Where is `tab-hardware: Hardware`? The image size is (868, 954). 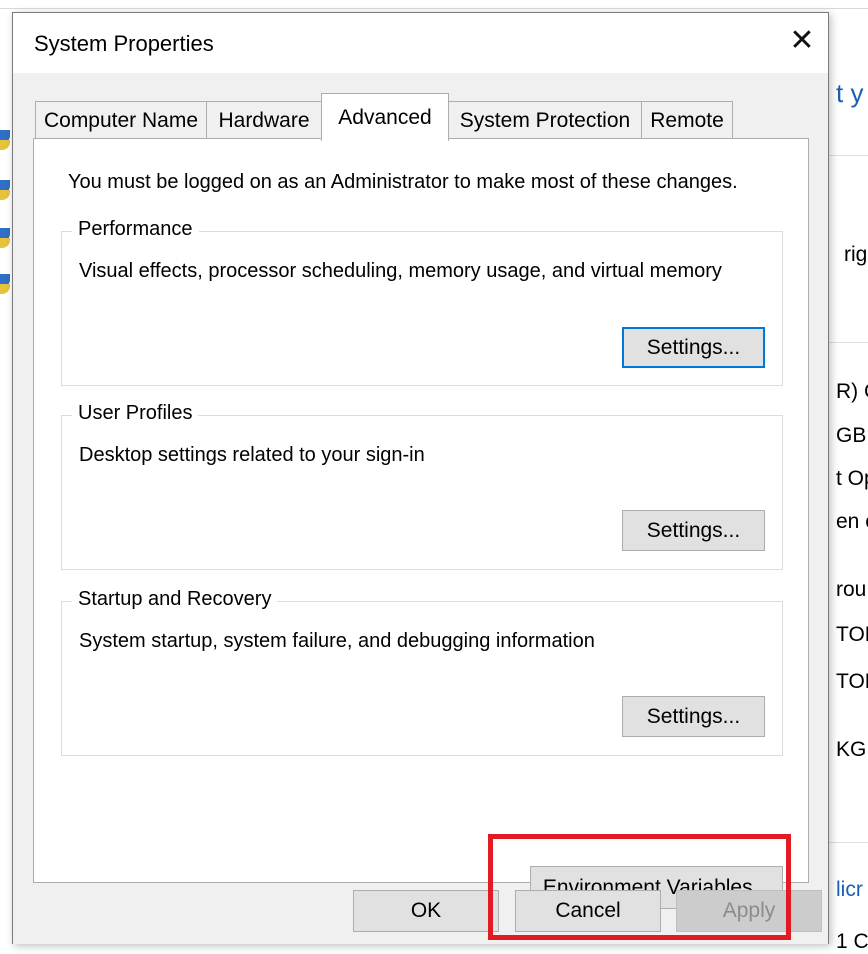 tab-hardware: Hardware is located at coordinates (264, 120).